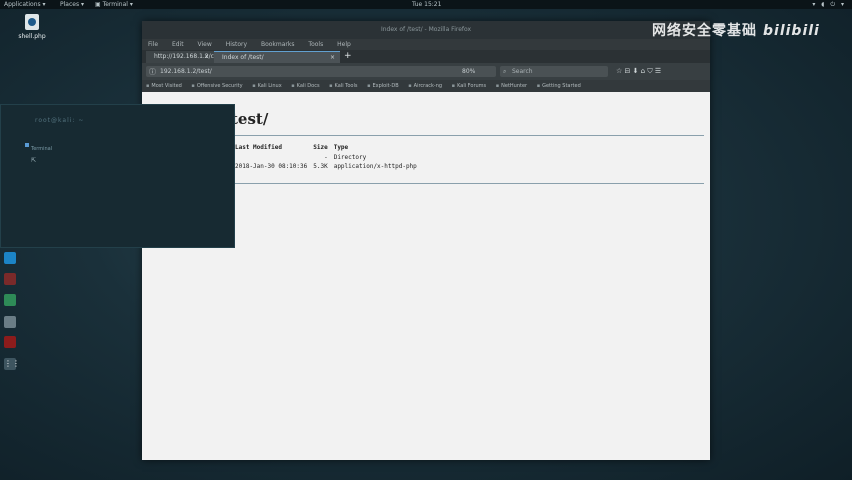  I want to click on bookmark-kali-linux: Kali Linux, so click(267, 86).